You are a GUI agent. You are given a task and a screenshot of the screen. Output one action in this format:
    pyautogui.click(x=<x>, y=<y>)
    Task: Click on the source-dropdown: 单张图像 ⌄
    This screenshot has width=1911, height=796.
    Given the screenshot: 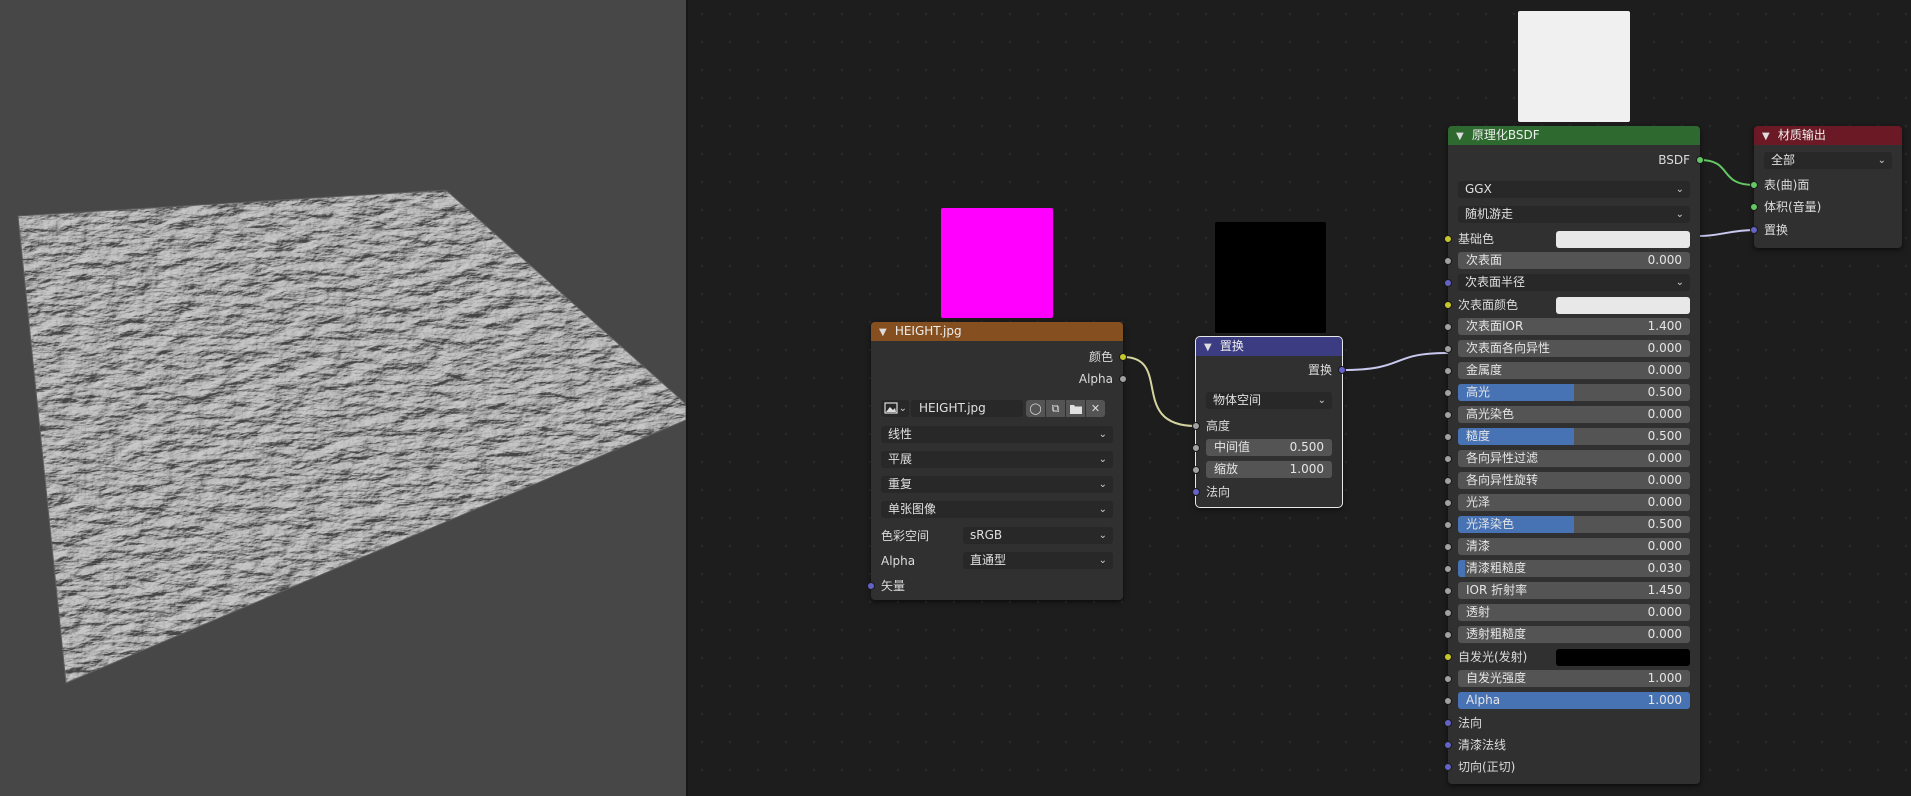 What is the action you would take?
    pyautogui.click(x=997, y=509)
    